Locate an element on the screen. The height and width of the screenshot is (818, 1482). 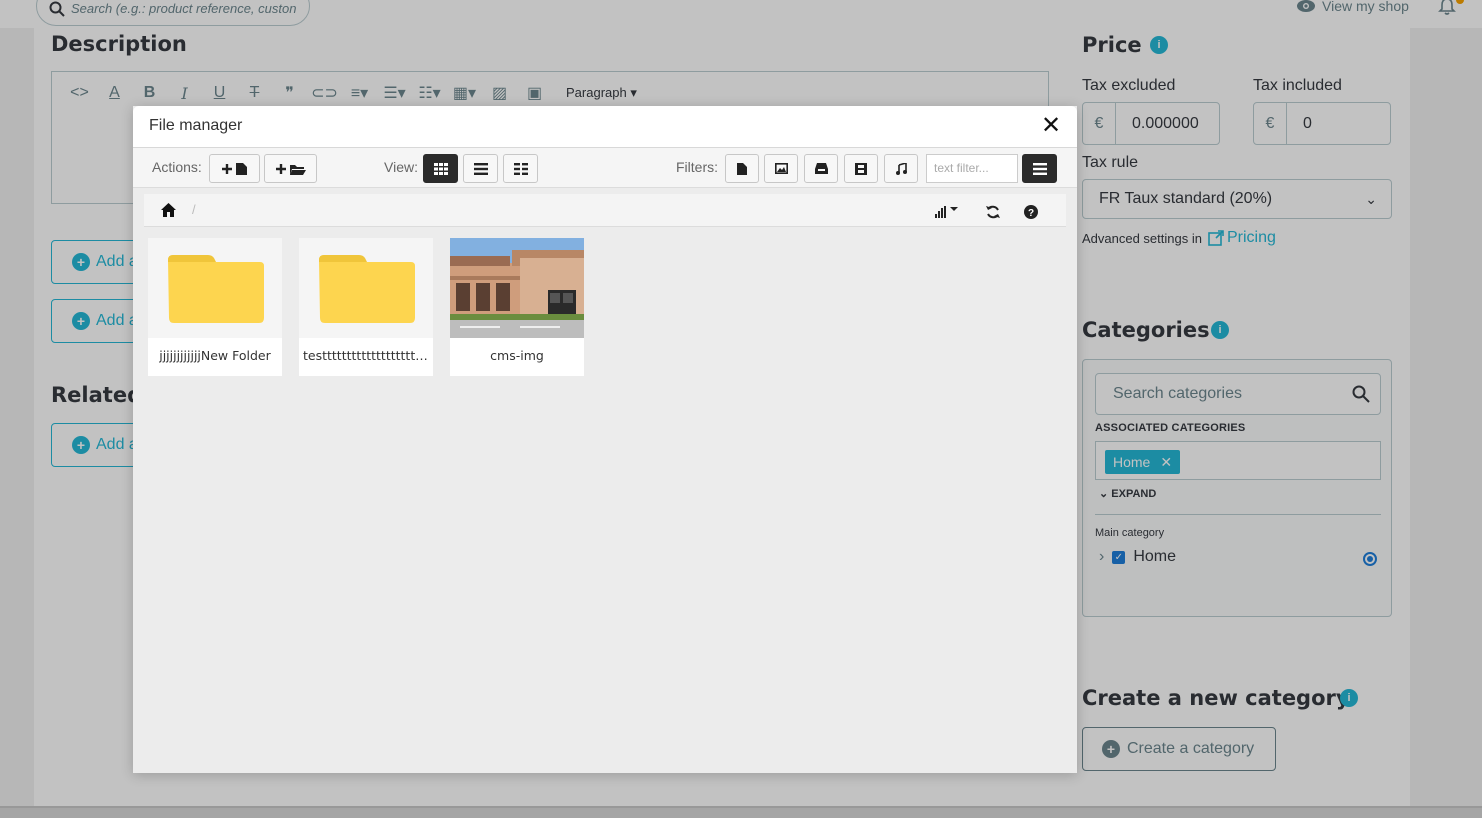
modal-title: File manager is located at coordinates (196, 125).